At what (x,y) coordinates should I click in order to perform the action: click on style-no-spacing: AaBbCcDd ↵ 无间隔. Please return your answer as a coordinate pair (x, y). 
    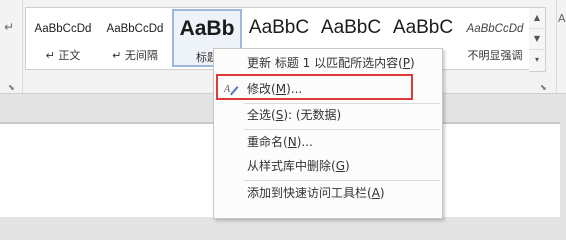
    Looking at the image, I should click on (135, 38).